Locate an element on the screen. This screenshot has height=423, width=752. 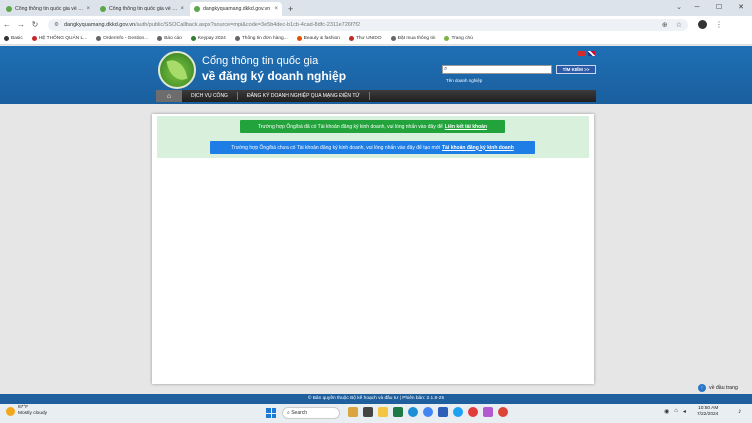
language-switcher is located at coordinates (586, 53).